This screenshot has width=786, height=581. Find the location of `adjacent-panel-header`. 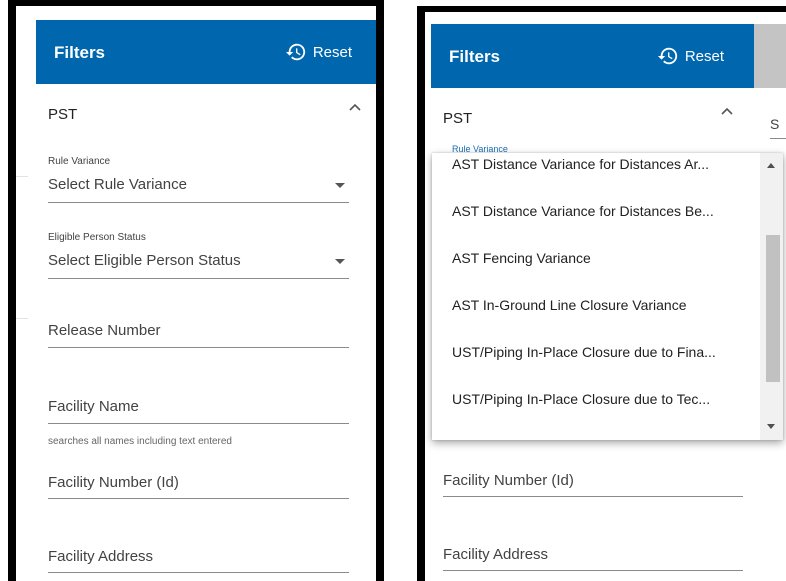

adjacent-panel-header is located at coordinates (770, 56).